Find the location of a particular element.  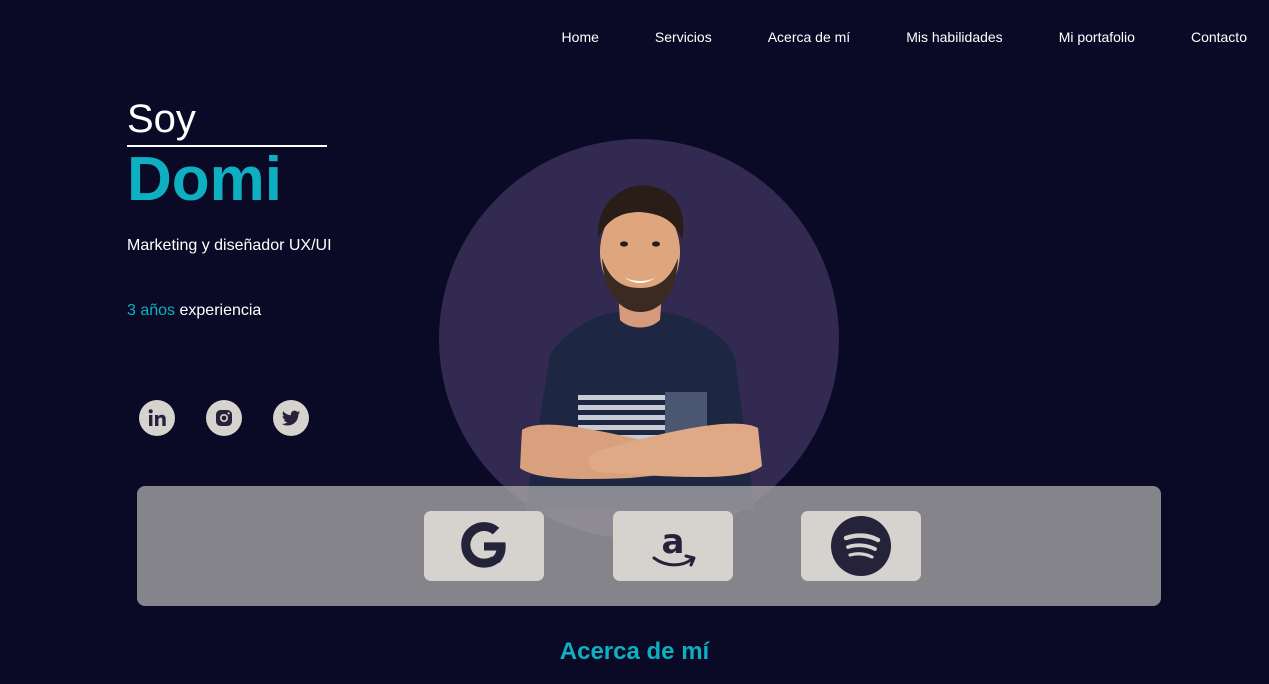

hero-experience: 3 años experiencia is located at coordinates (194, 311).